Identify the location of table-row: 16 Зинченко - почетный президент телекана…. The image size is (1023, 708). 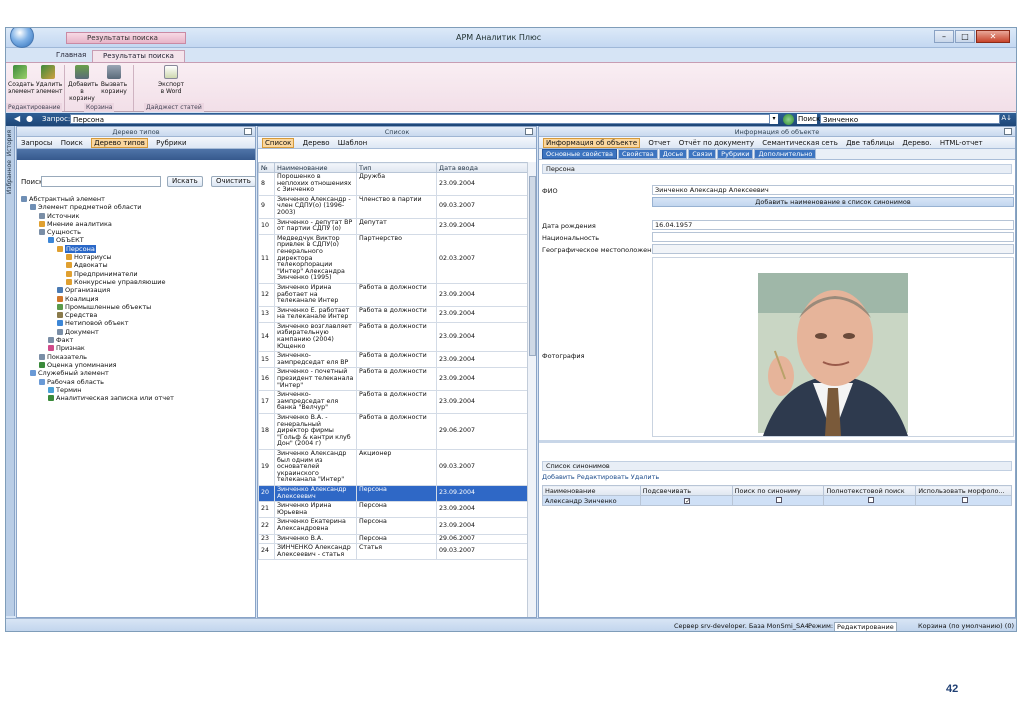
(393, 379).